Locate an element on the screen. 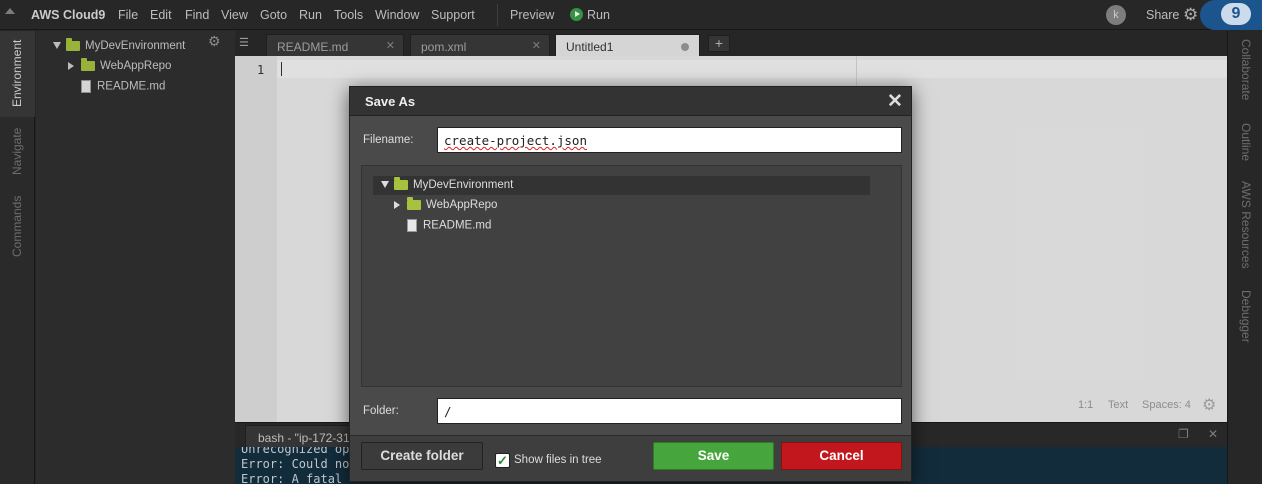 The image size is (1262, 484). browser-node-webapprepo: WebAppRepo is located at coordinates (446, 203).